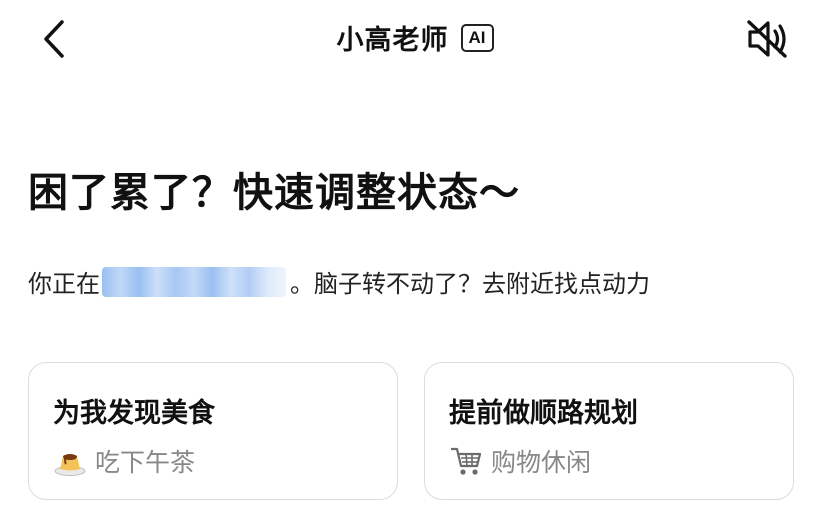  Describe the element at coordinates (194, 281) in the screenshot. I see `blurred-location` at that location.